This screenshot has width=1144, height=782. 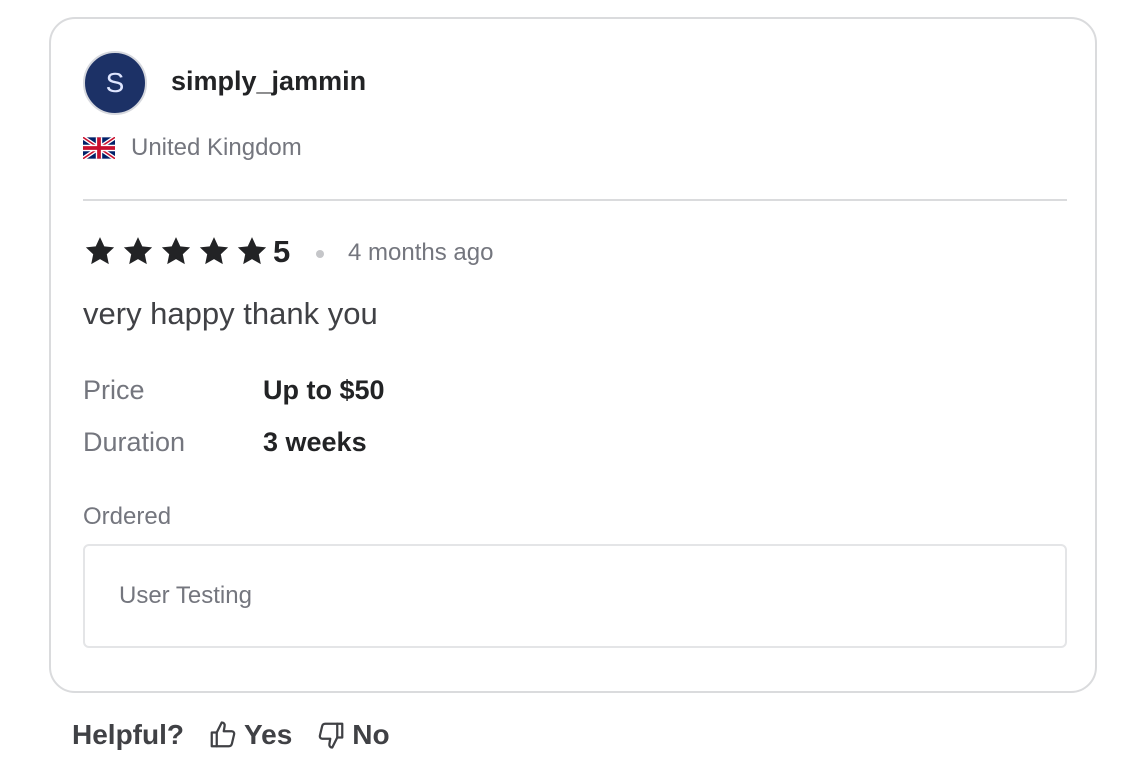 I want to click on review-date: 4 months ago, so click(x=421, y=252).